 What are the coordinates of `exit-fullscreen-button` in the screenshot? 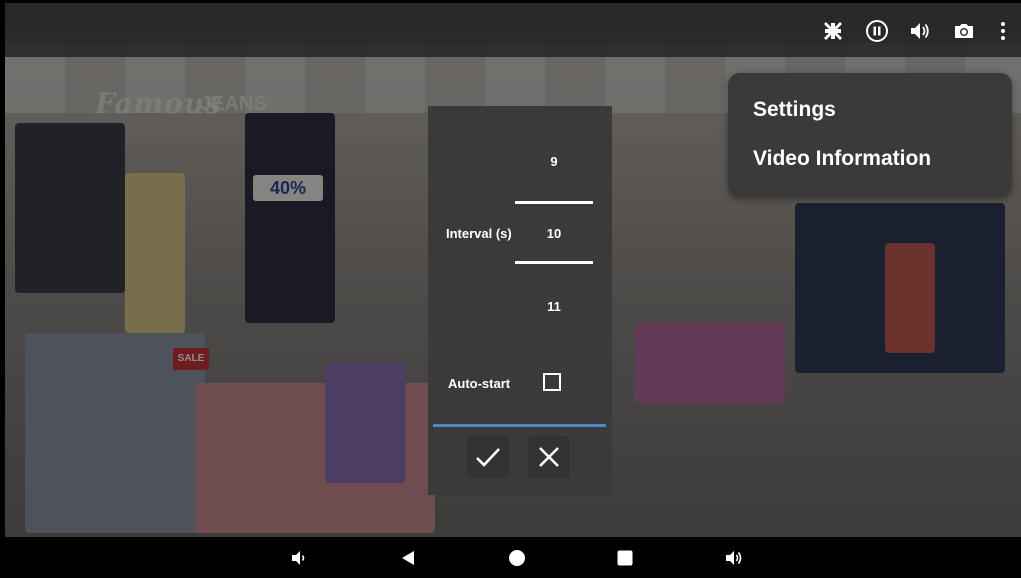 It's located at (833, 31).